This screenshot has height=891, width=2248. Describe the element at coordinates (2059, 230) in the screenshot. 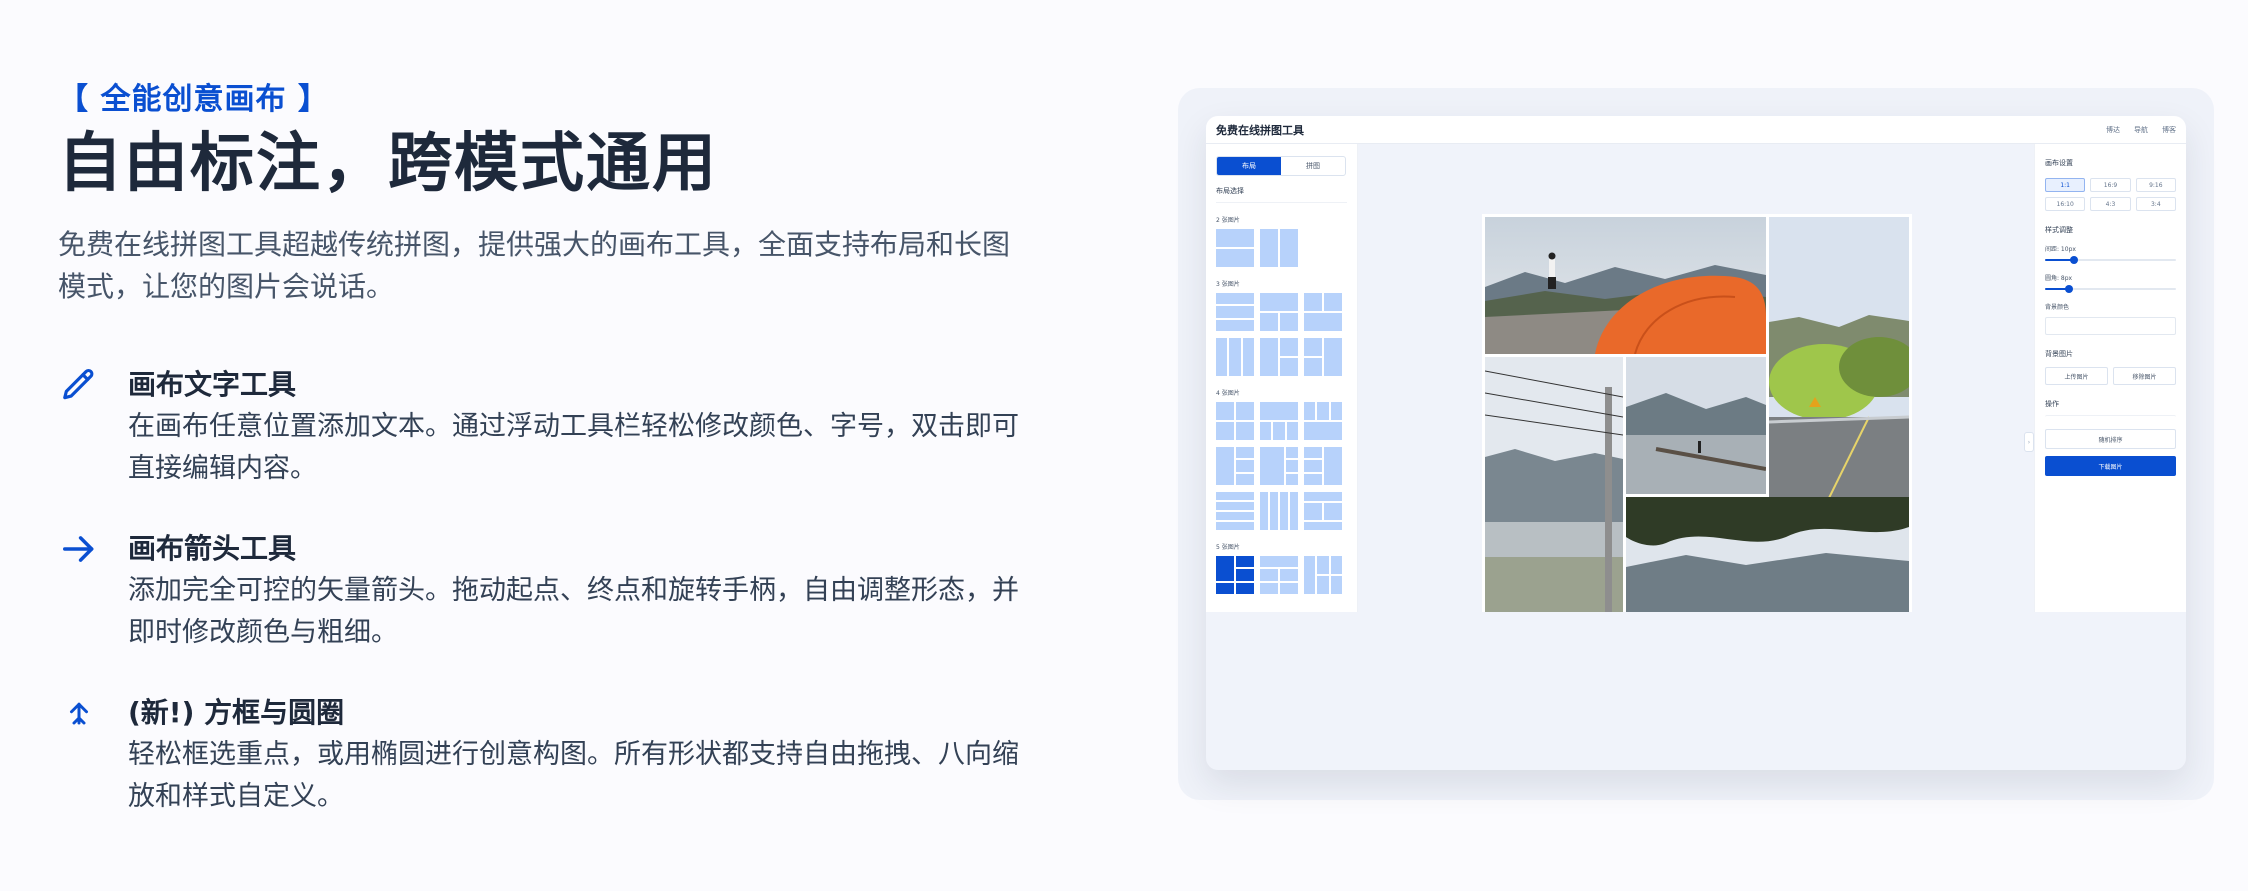

I see `style-label: 样式调整` at that location.